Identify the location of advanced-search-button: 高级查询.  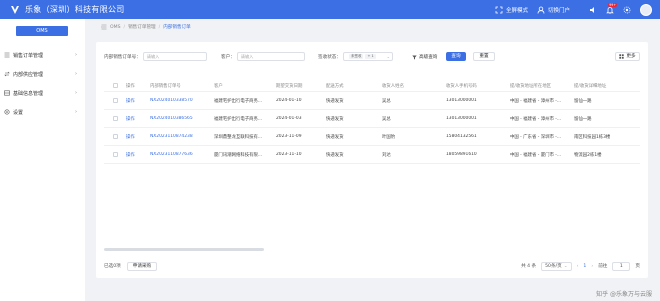
(424, 57).